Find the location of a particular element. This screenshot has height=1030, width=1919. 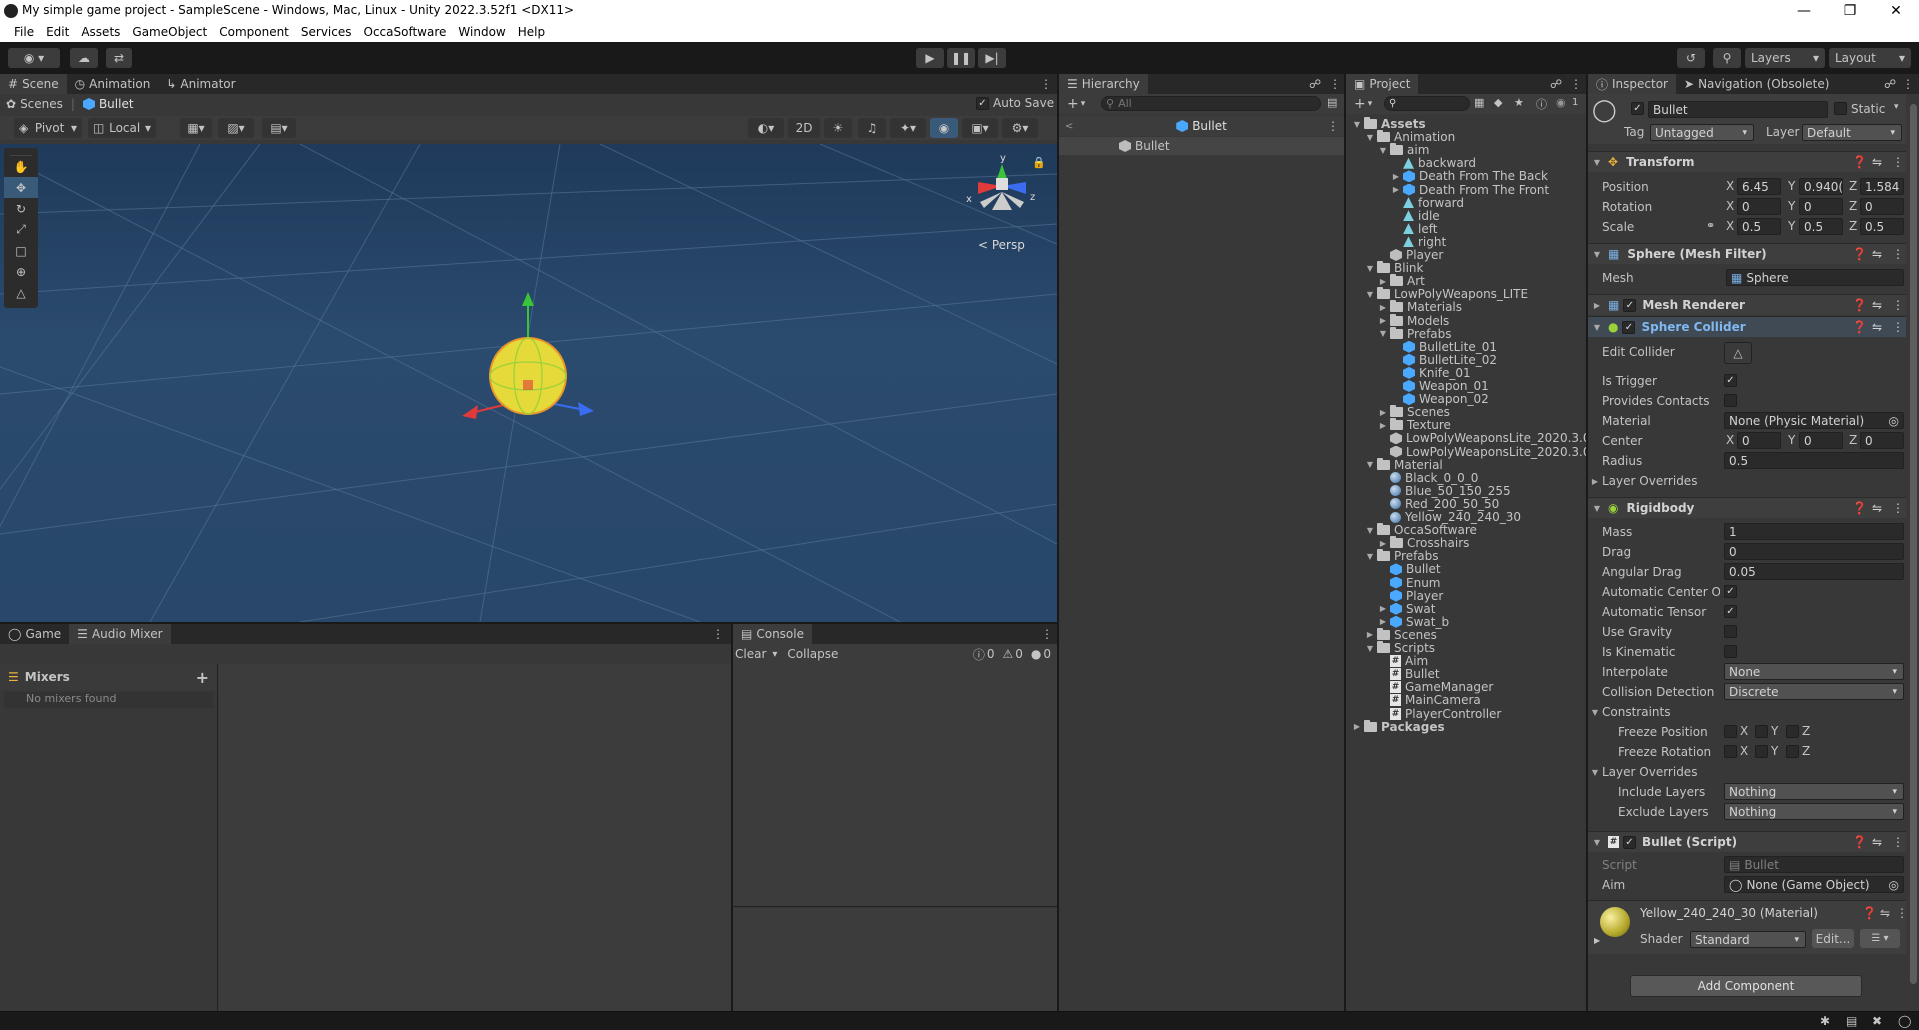

angular-drag-field: 0.05 is located at coordinates (1814, 571).